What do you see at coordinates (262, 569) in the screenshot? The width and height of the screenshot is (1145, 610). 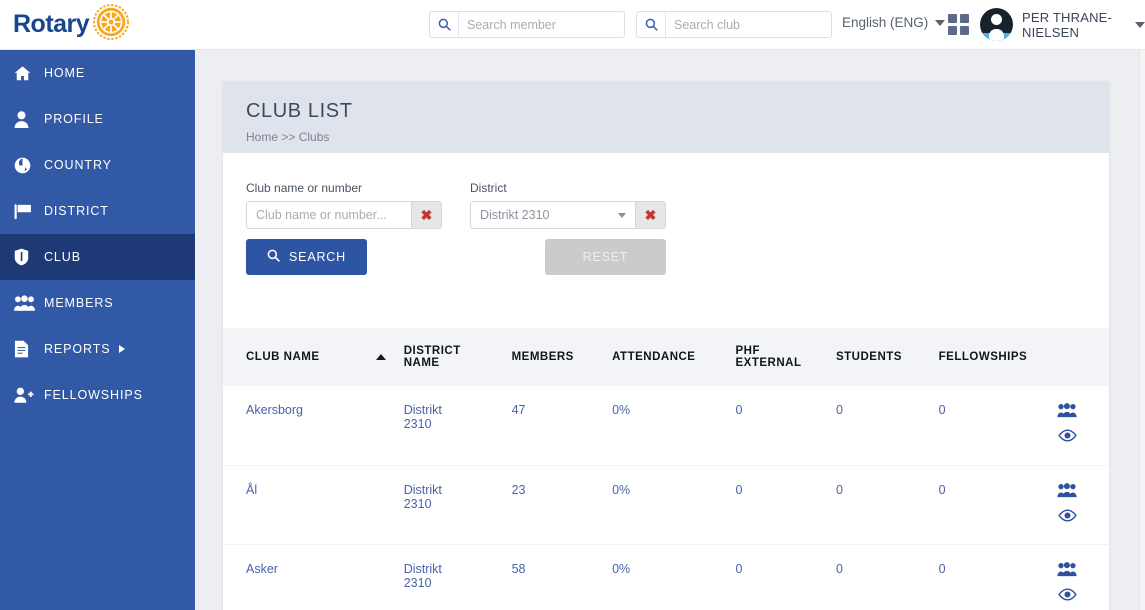 I see `club-name-link: Asker` at bounding box center [262, 569].